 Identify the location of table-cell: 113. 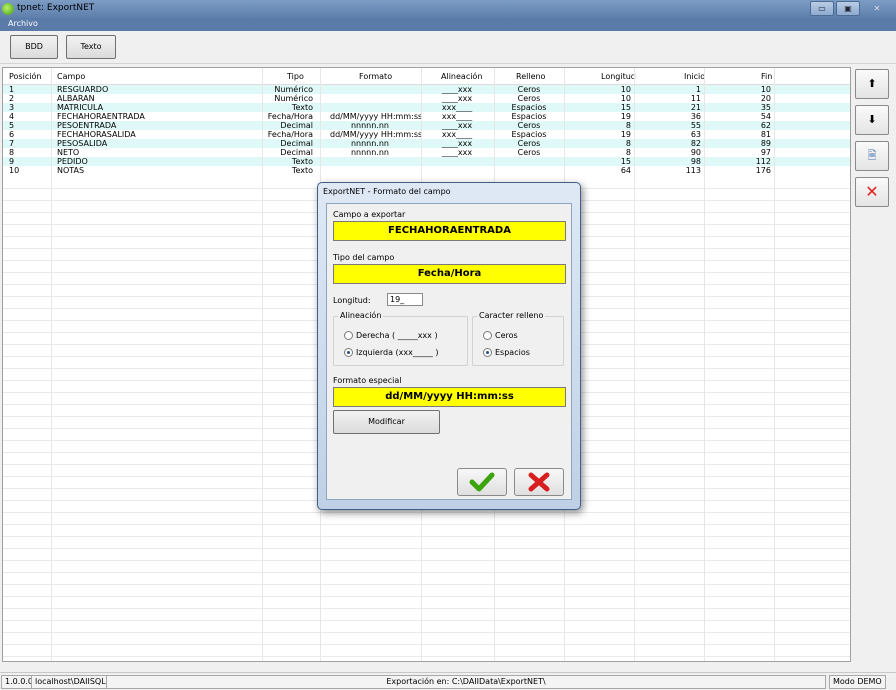
(693, 170).